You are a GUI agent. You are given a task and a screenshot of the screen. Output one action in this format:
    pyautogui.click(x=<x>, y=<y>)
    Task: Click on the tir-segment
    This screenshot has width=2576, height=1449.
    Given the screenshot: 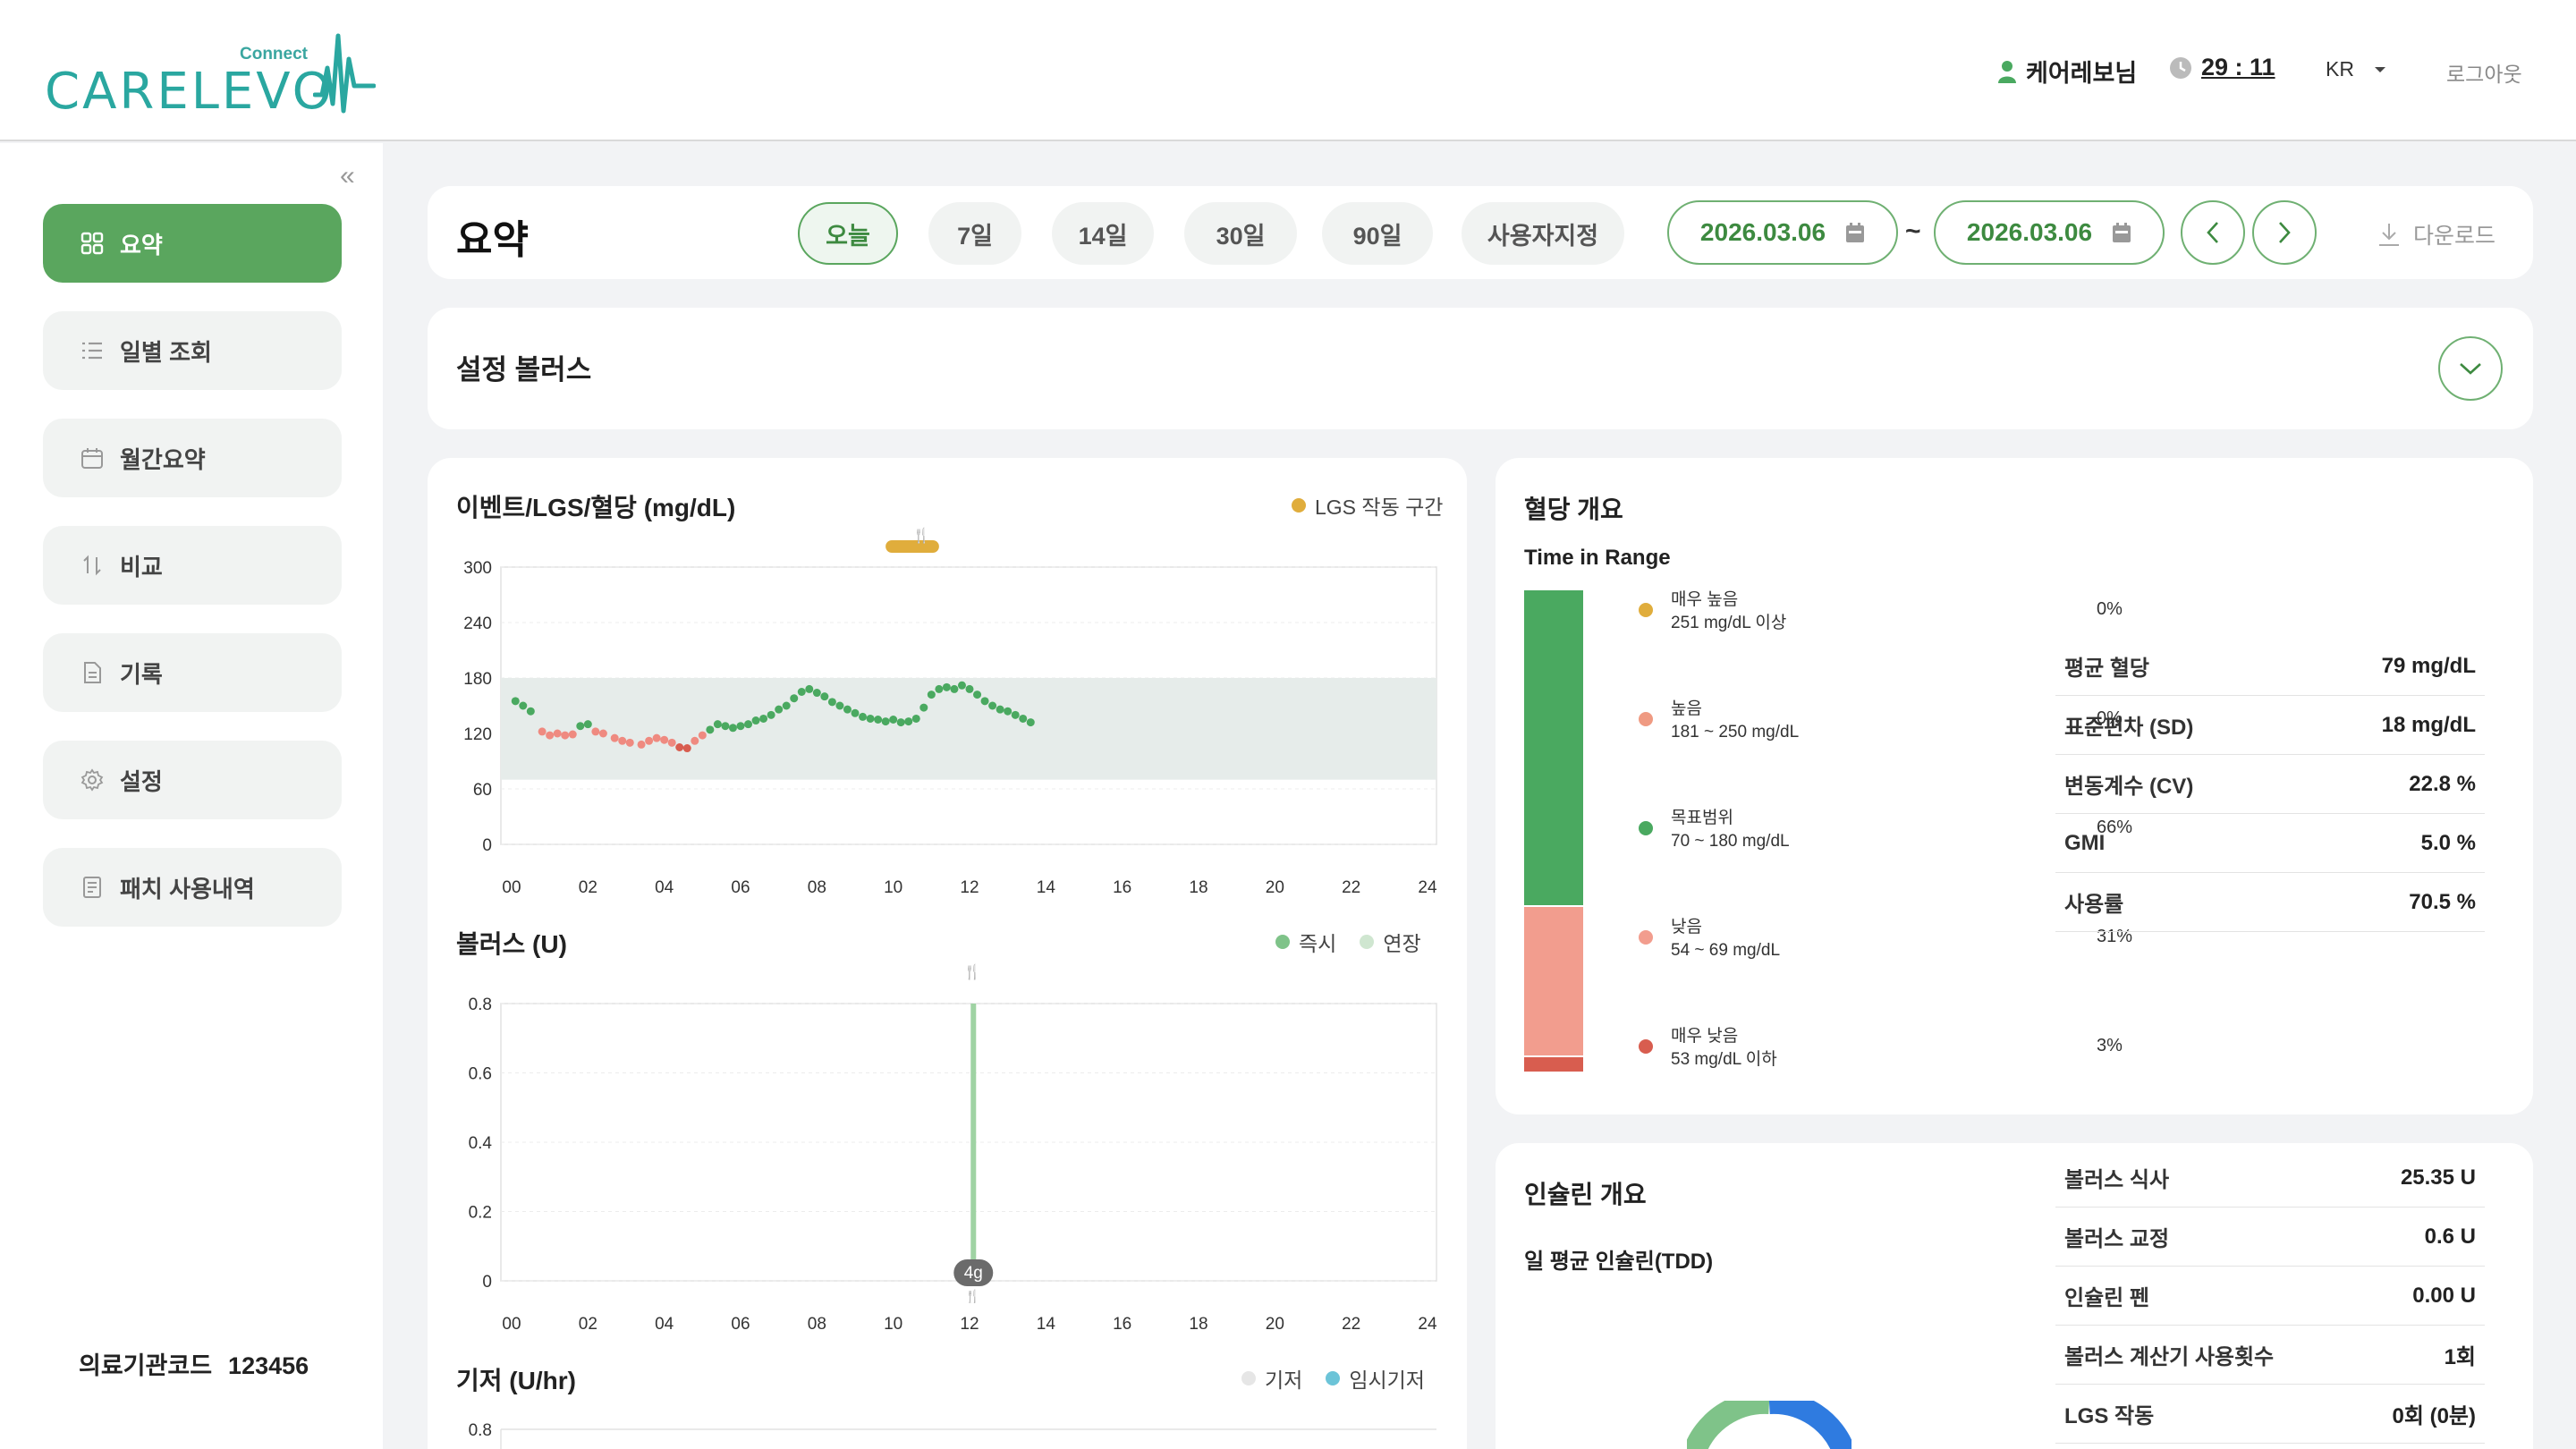 What is the action you would take?
    pyautogui.click(x=1553, y=980)
    